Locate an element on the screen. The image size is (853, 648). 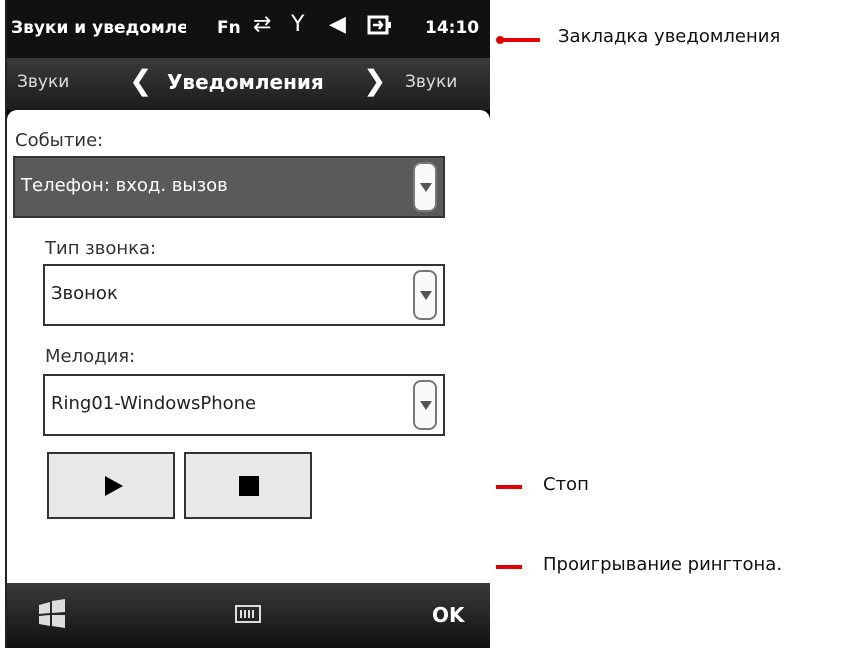
speaker-icon: ◀ is located at coordinates (337, 25).